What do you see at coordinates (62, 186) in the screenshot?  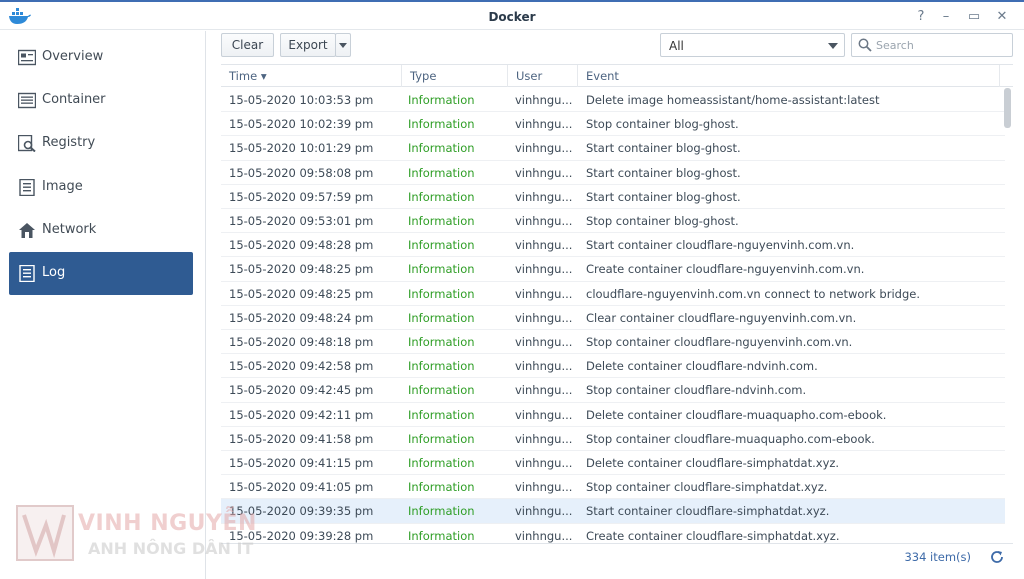 I see `sidebar-item-label: Image` at bounding box center [62, 186].